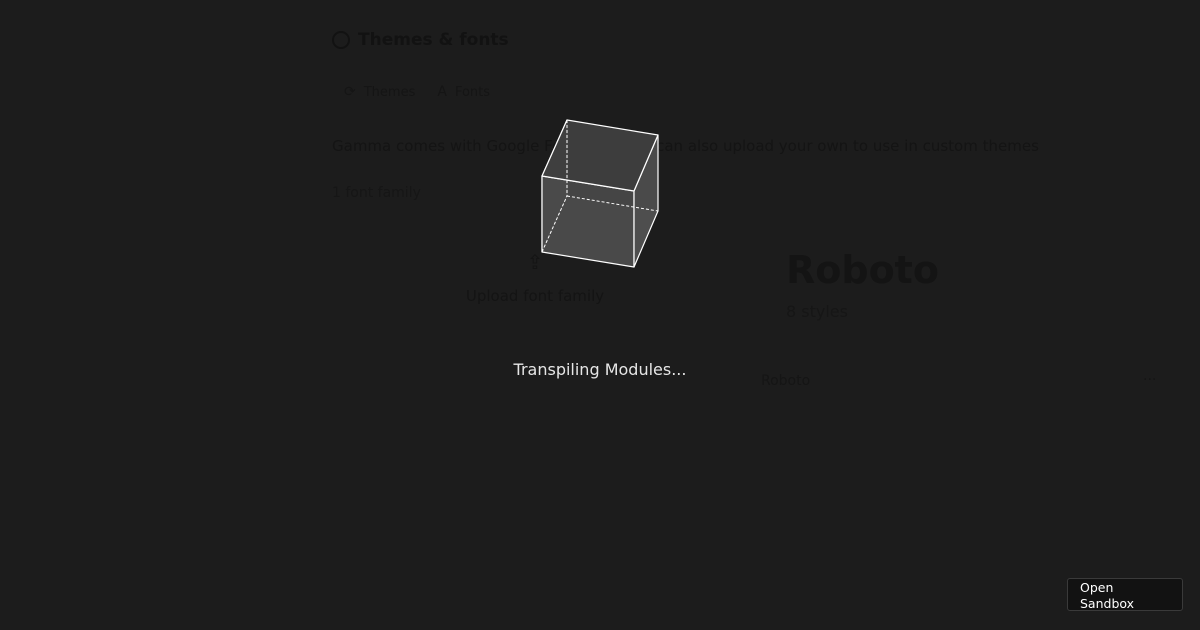  What do you see at coordinates (1125, 594) in the screenshot?
I see `open-sandbox-button: Open Sandbox` at bounding box center [1125, 594].